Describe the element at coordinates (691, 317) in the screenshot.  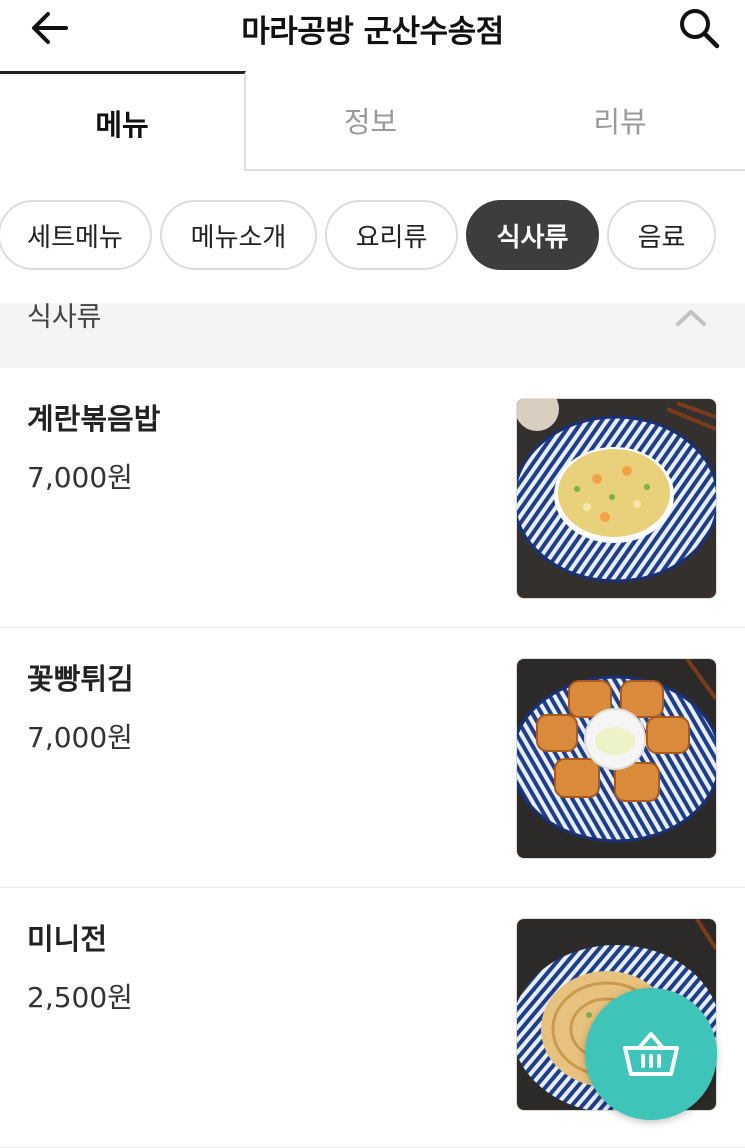
I see `chevron-up-icon` at that location.